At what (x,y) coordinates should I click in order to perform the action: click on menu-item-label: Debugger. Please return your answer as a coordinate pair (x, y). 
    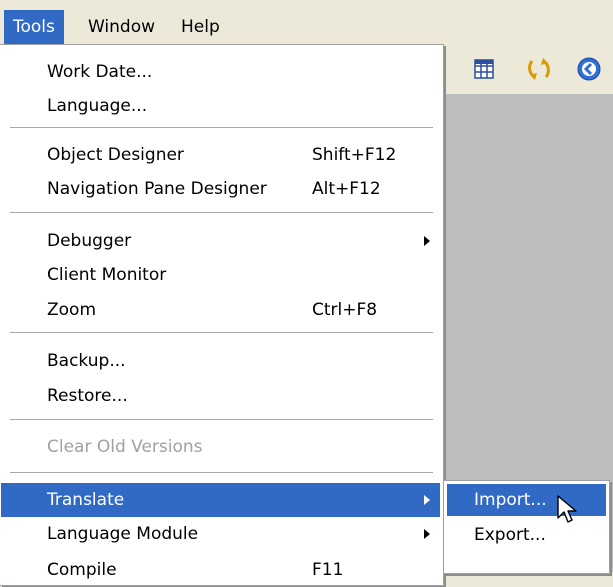
    Looking at the image, I should click on (89, 241).